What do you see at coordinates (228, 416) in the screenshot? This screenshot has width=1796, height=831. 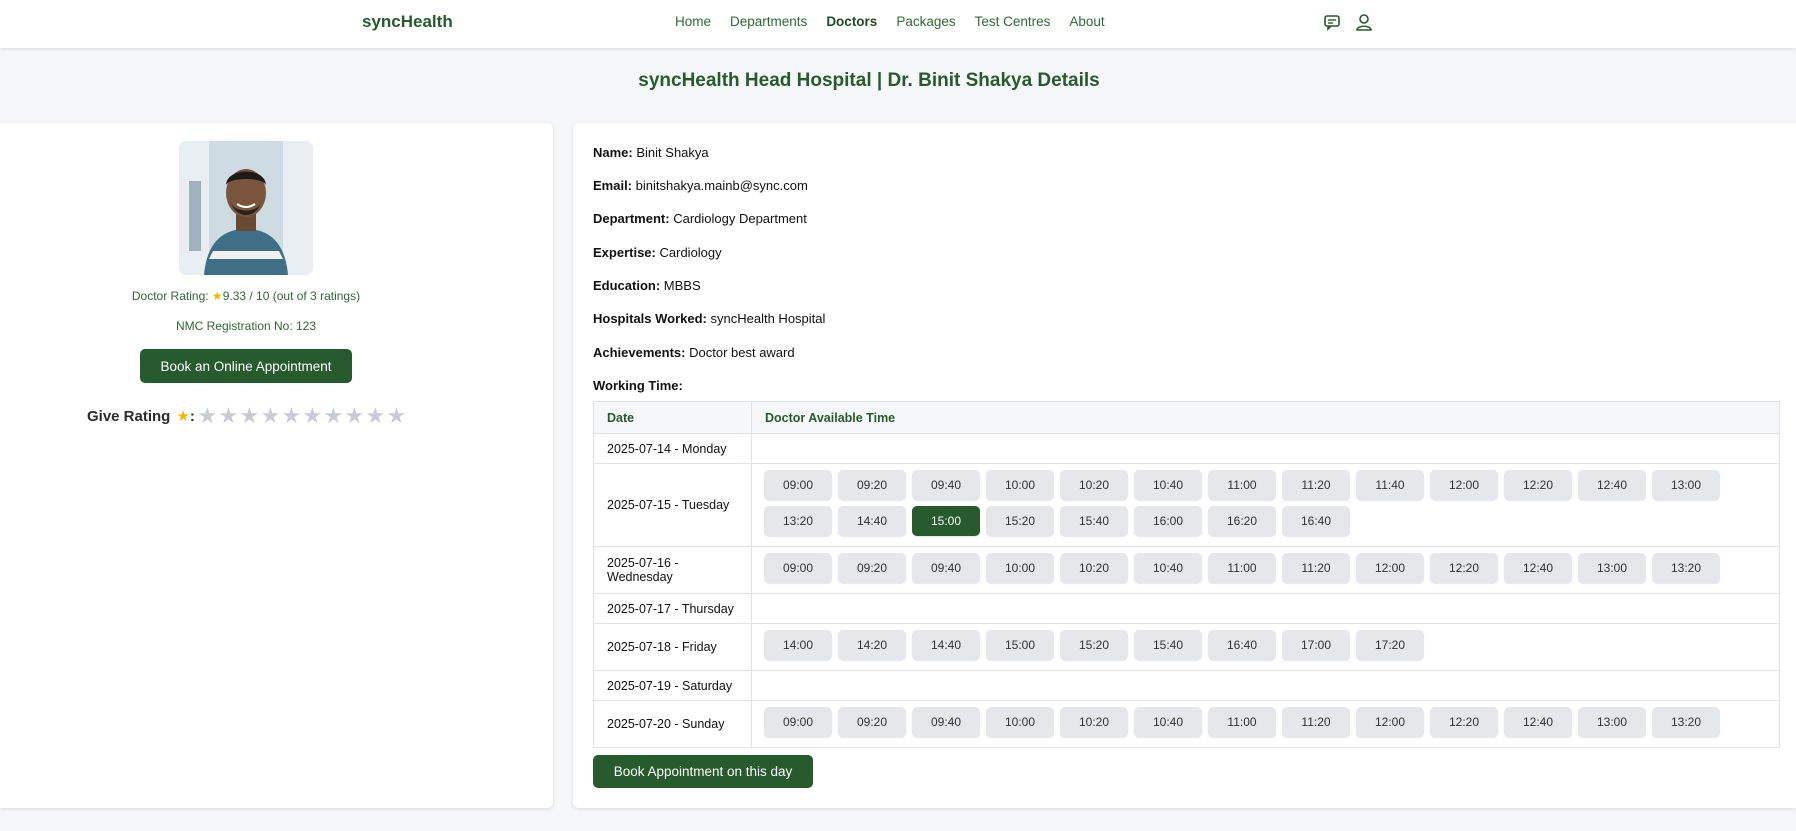 I see `rating-star-2: ★` at bounding box center [228, 416].